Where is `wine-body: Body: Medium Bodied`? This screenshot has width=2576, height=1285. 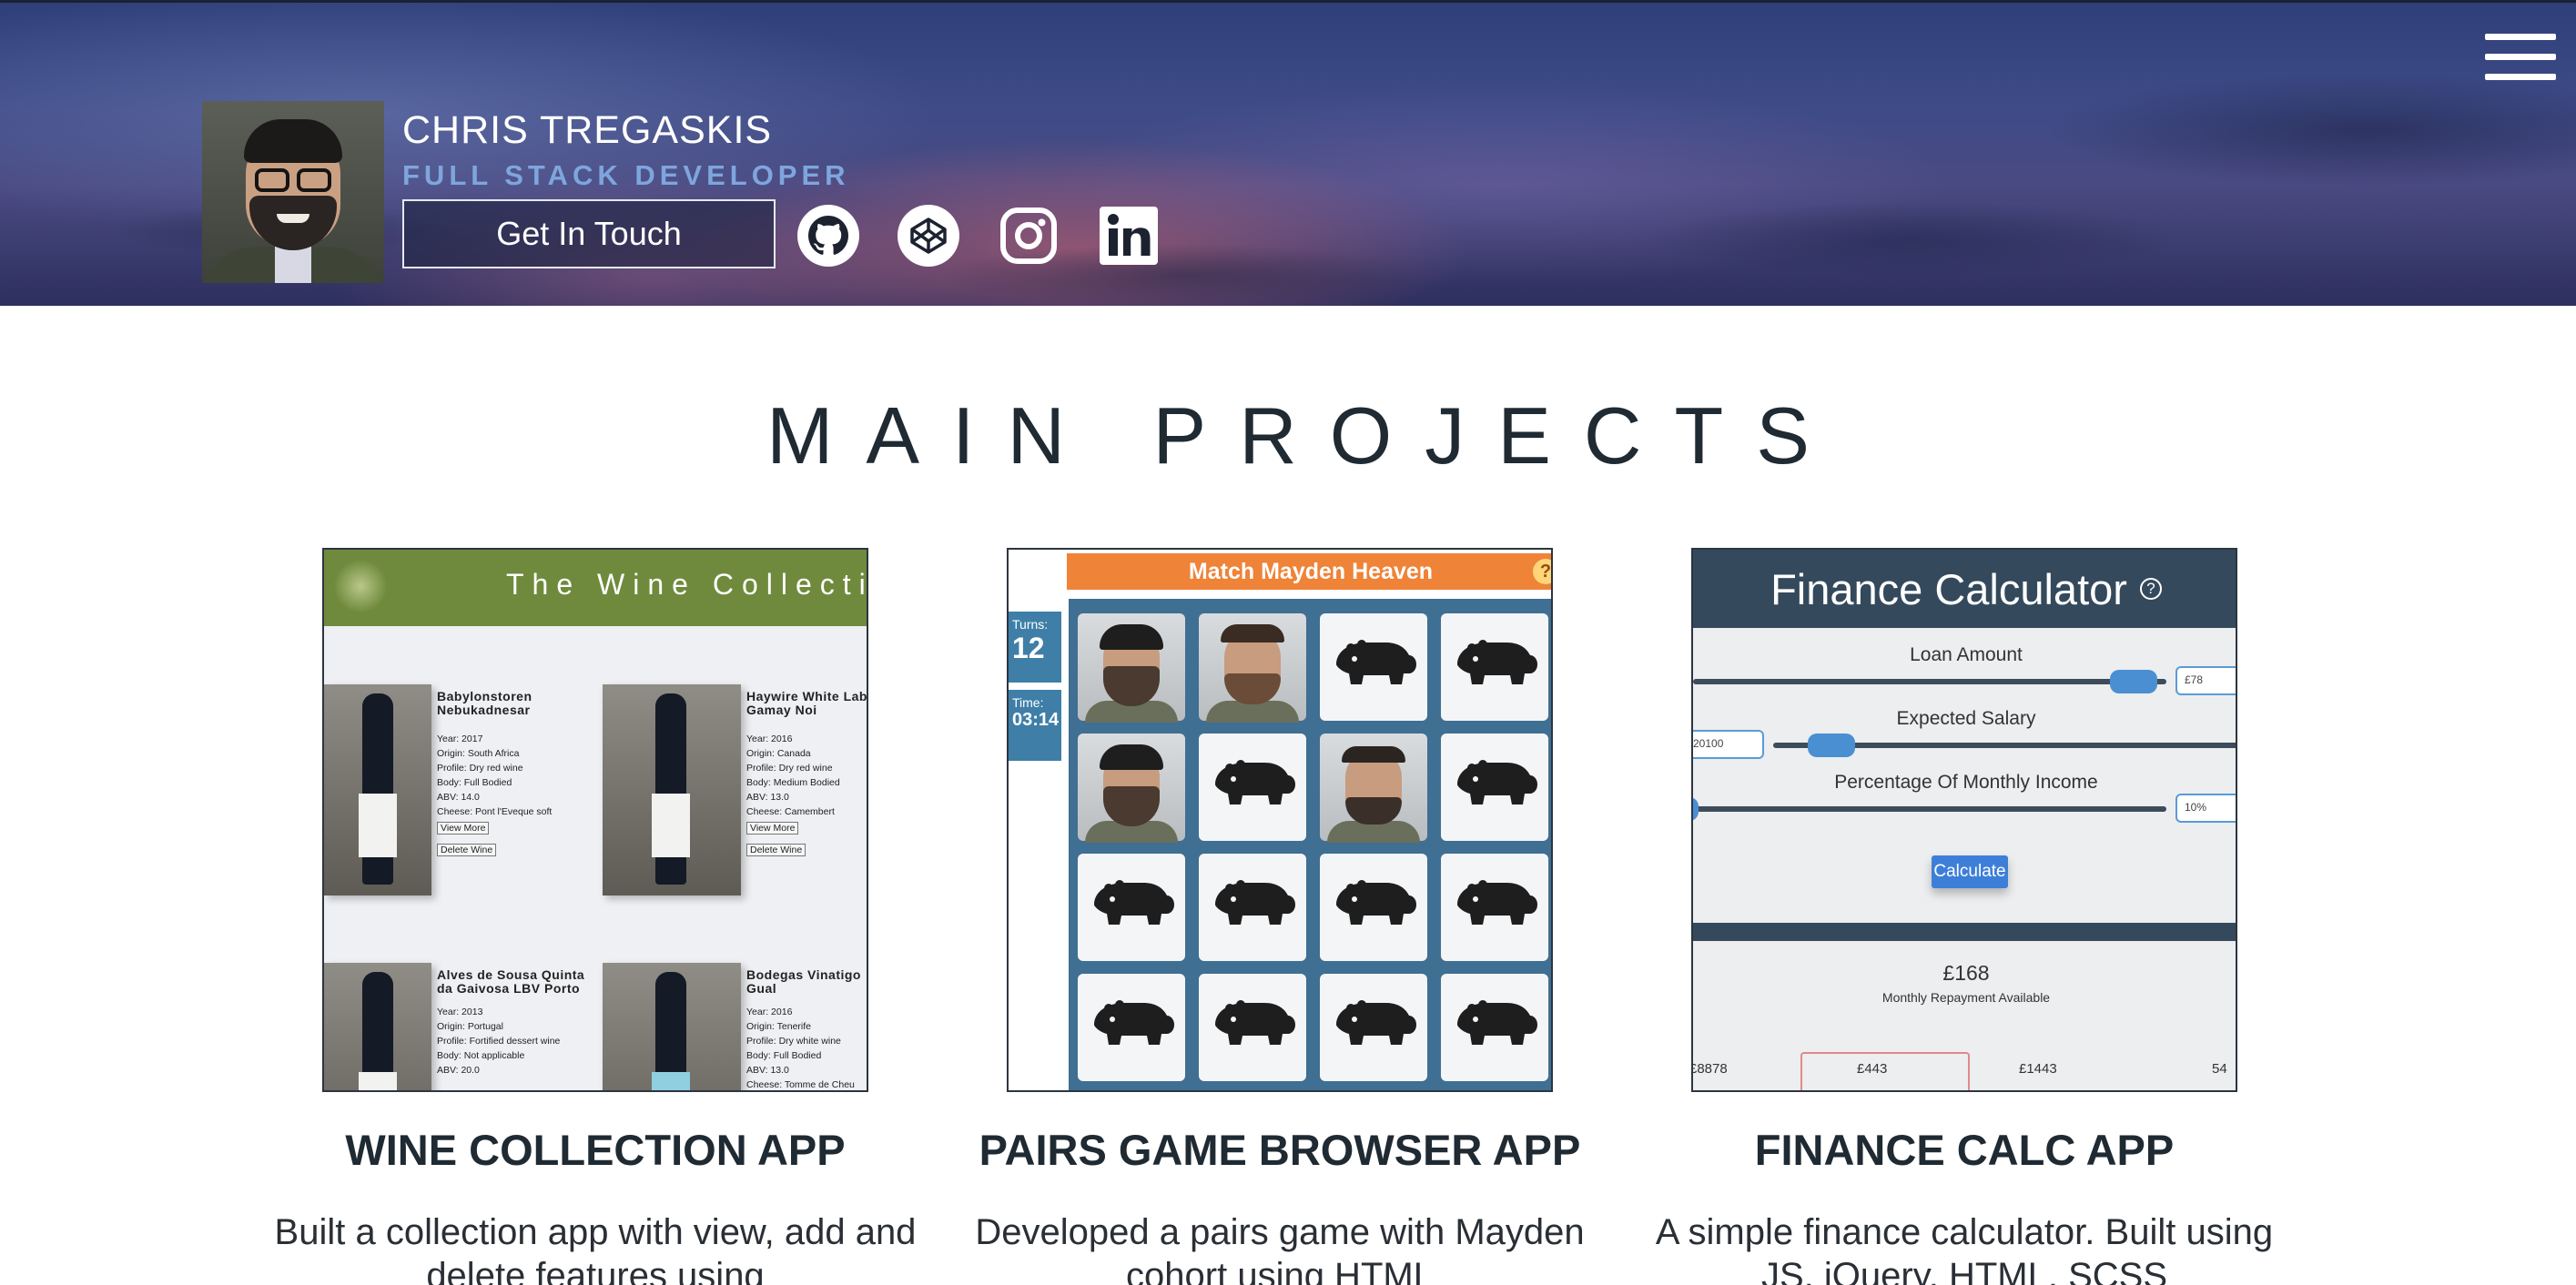 wine-body: Body: Medium Bodied is located at coordinates (793, 783).